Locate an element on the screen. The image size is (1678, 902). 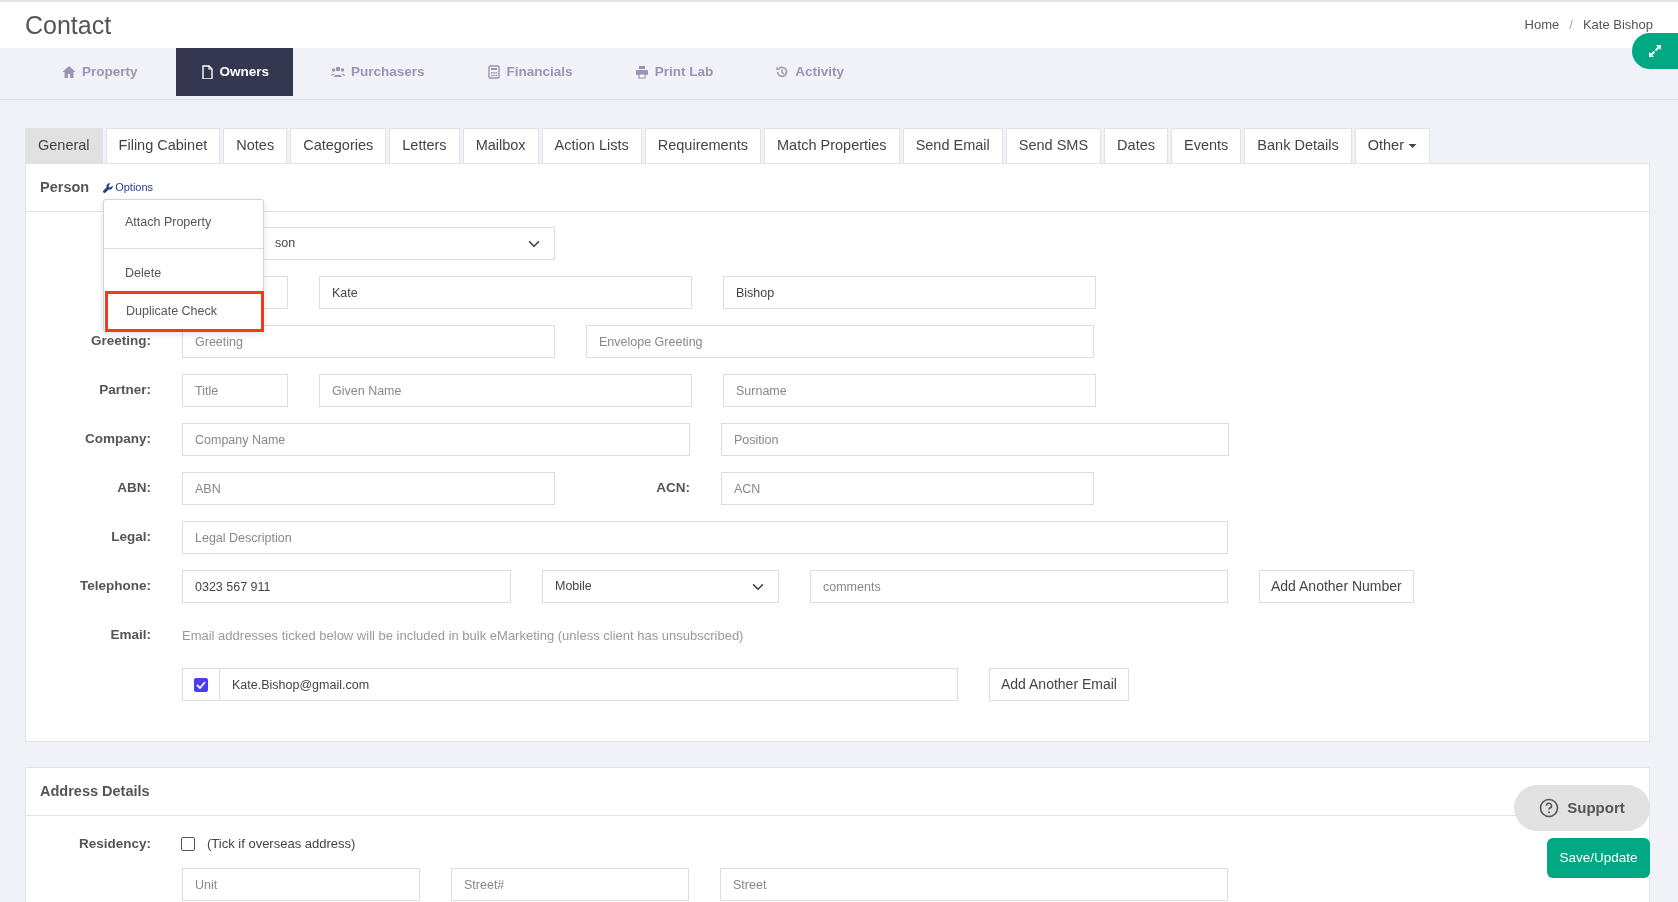
add-button: Add Another Email is located at coordinates (1059, 684).